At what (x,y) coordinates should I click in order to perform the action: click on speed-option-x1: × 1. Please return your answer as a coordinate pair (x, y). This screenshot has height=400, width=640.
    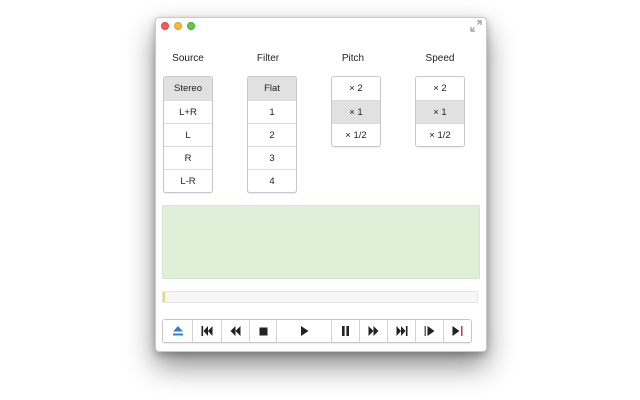
    Looking at the image, I should click on (440, 111).